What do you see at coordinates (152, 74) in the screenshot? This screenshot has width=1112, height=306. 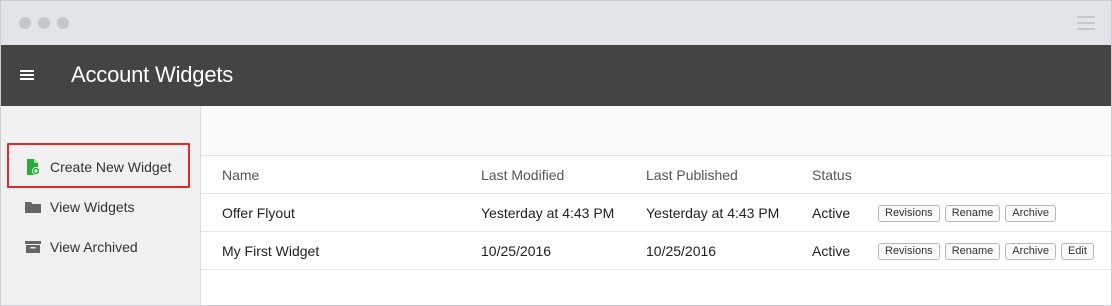 I see `page-title: Account Widgets` at bounding box center [152, 74].